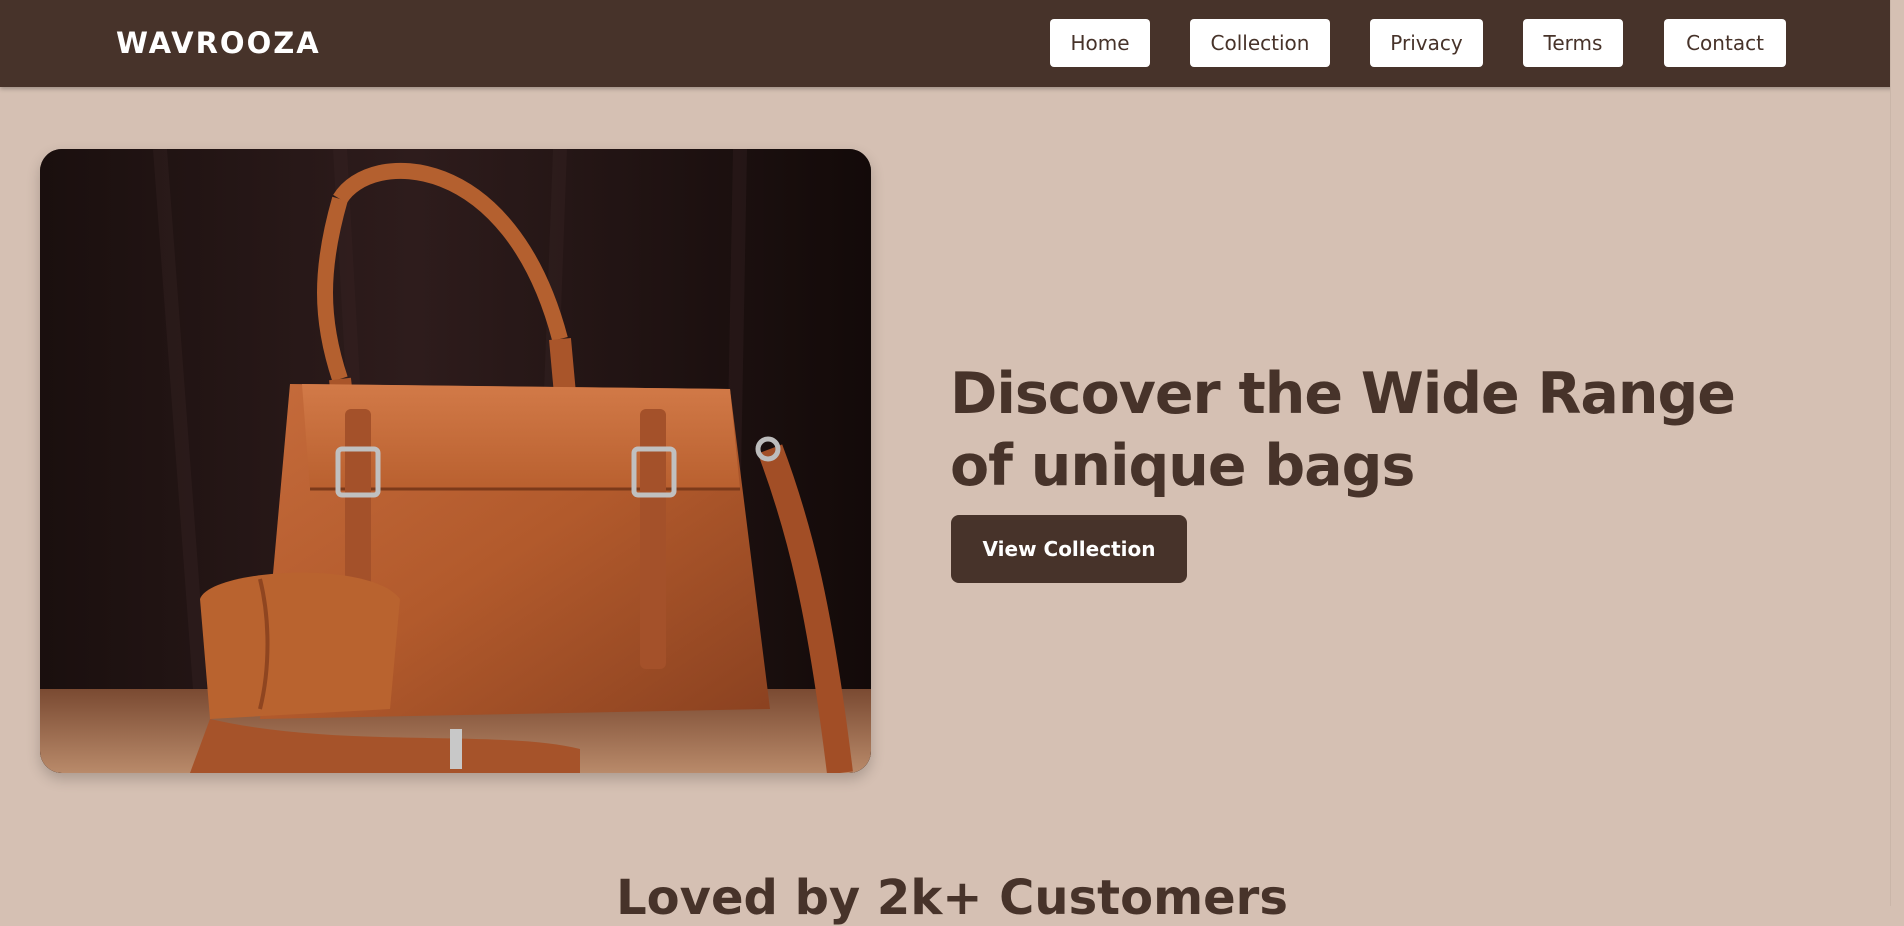 Image resolution: width=1904 pixels, height=926 pixels. What do you see at coordinates (1069, 549) in the screenshot?
I see `view-collection-button: View Collection` at bounding box center [1069, 549].